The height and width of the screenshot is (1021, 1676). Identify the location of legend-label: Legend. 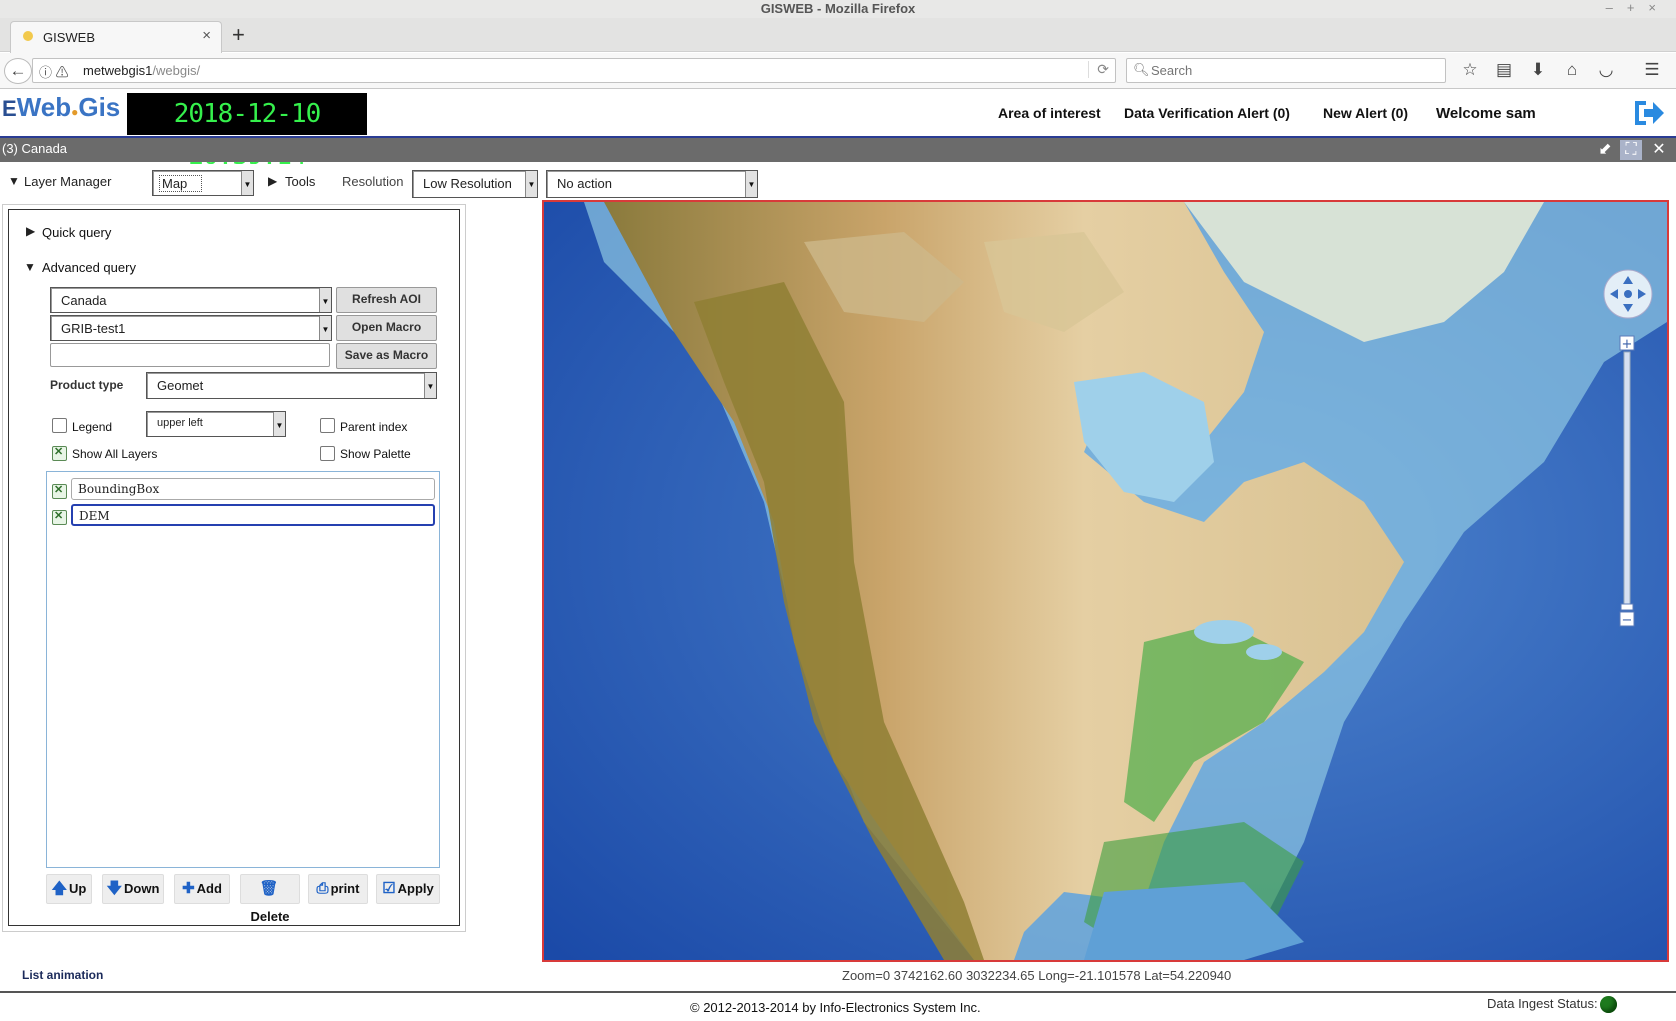
(92, 427).